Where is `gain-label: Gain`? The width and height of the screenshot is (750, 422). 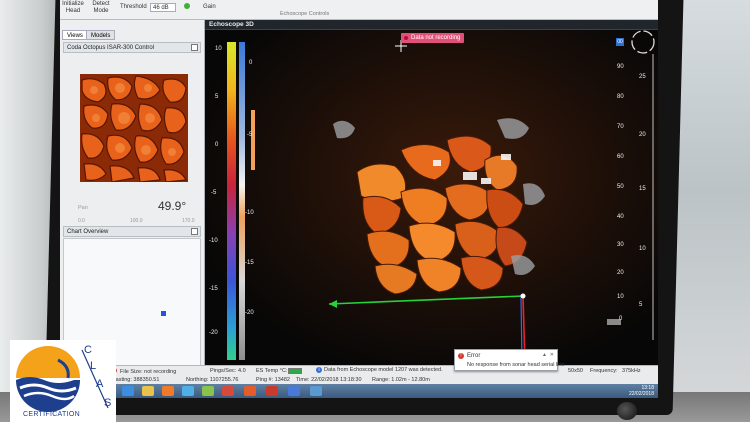
gain-label: Gain is located at coordinates (209, 7).